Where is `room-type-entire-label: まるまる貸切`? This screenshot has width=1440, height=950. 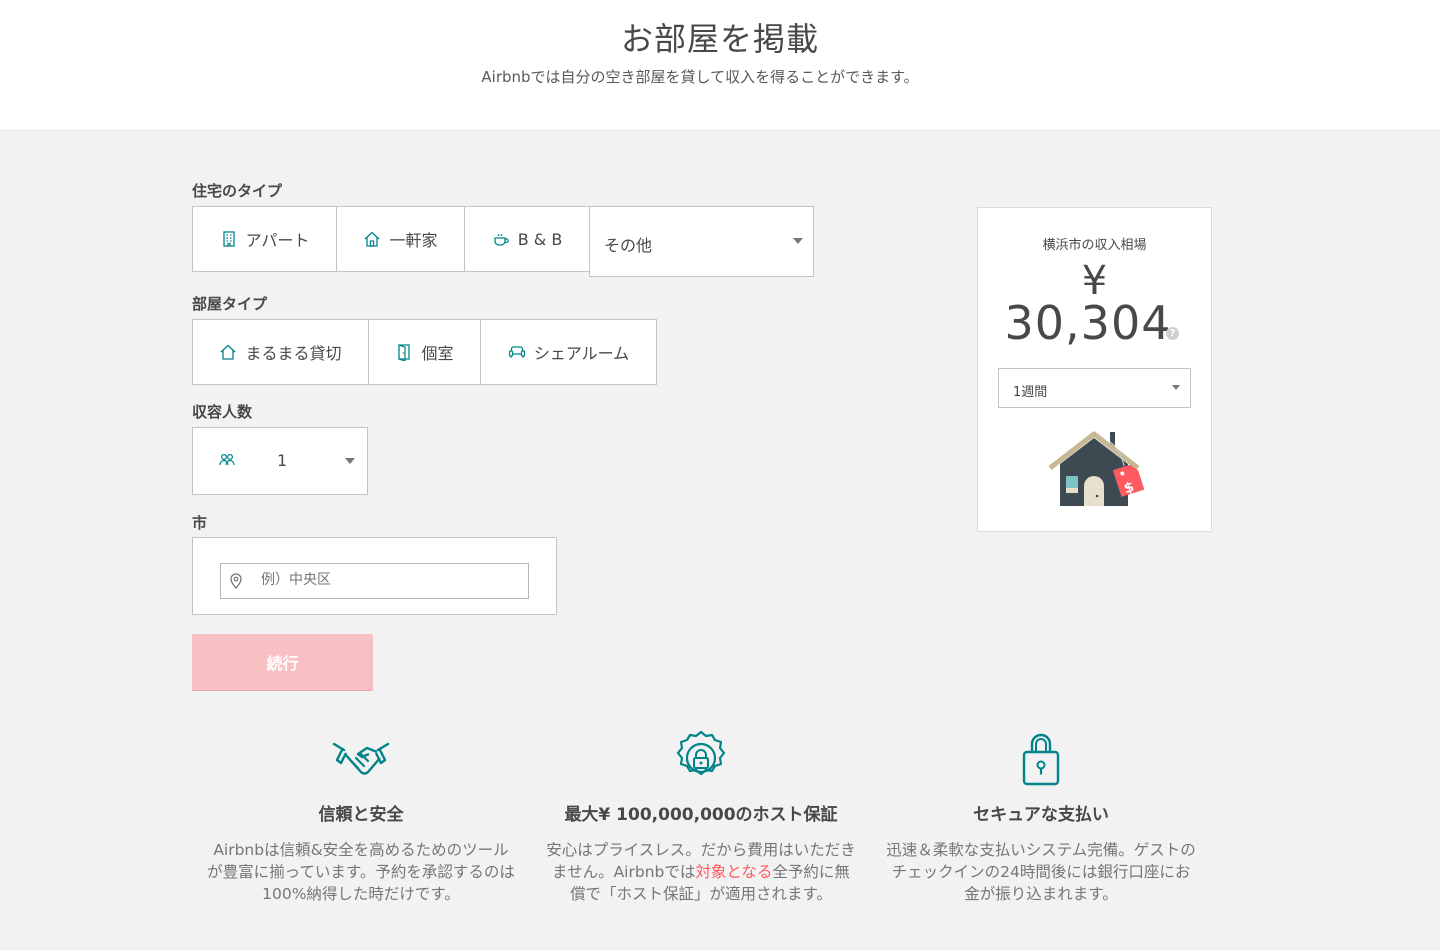 room-type-entire-label: まるまる貸切 is located at coordinates (293, 353).